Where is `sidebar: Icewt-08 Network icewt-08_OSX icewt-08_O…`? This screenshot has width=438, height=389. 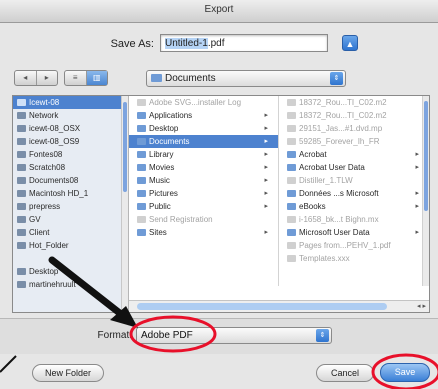
sidebar: Icewt-08 Network icewt-08_OSX icewt-08_O… is located at coordinates (71, 204).